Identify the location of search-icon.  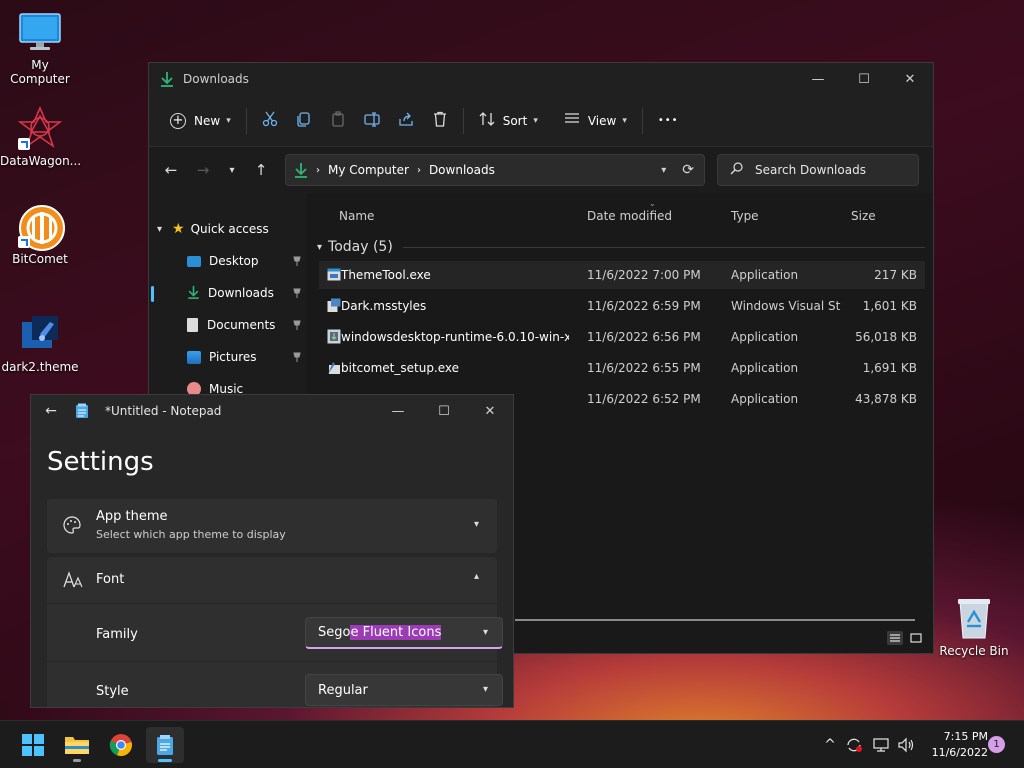
(736, 170).